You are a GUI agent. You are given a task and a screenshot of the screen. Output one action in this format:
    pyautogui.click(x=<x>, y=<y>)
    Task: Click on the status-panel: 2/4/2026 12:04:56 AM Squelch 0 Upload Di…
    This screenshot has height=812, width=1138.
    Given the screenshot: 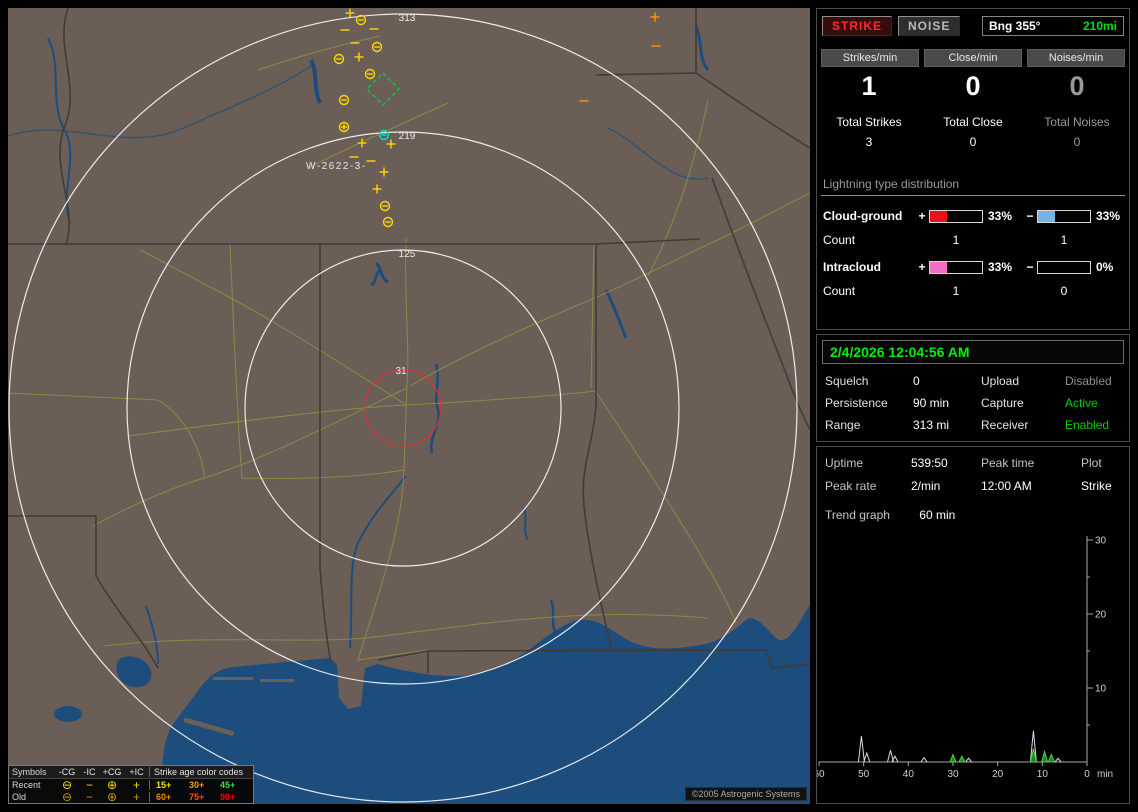 What is the action you would take?
    pyautogui.click(x=973, y=388)
    